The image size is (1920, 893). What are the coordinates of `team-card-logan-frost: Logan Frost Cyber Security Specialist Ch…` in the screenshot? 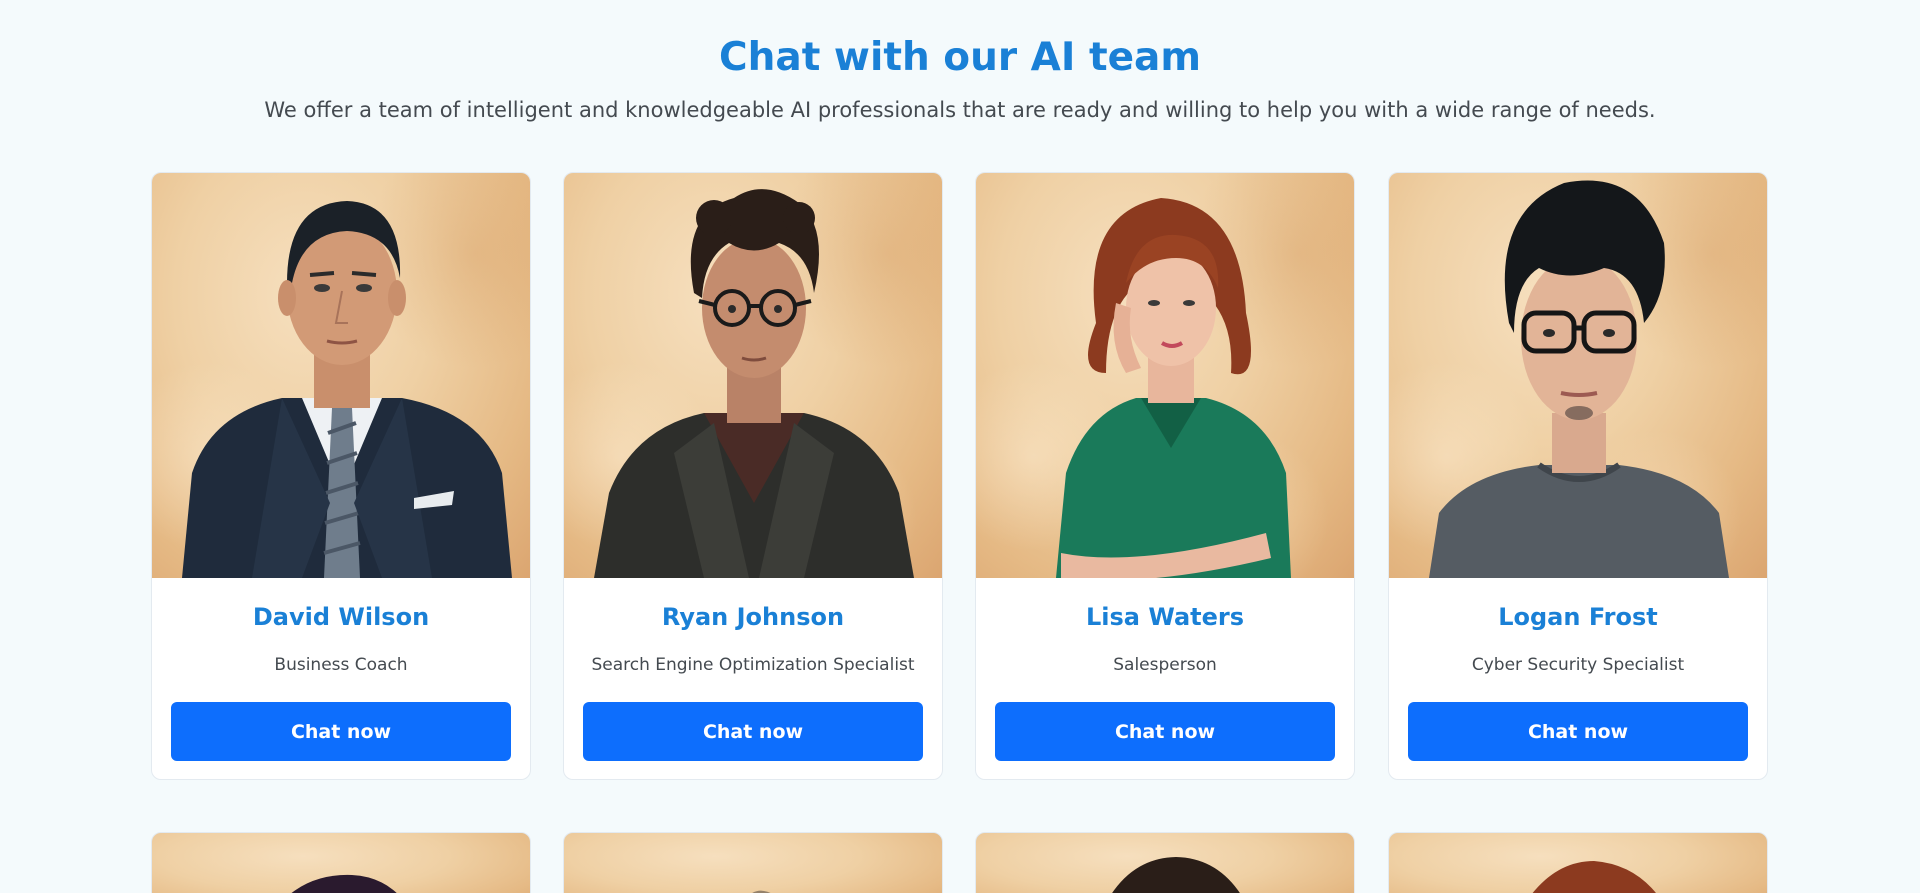 It's located at (1578, 476).